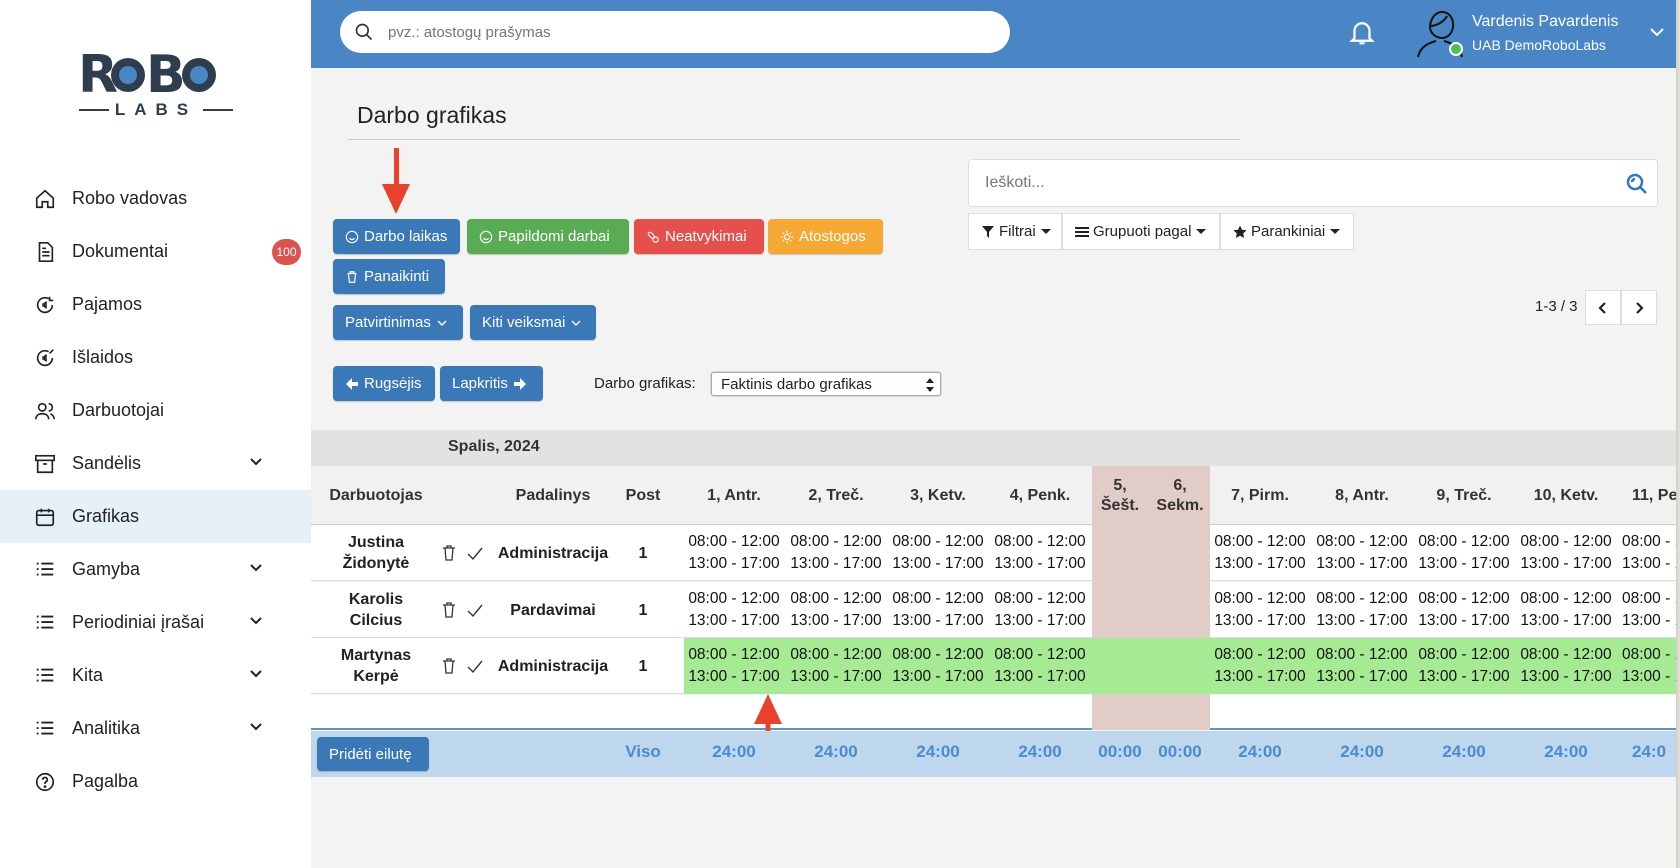 This screenshot has height=868, width=1680. What do you see at coordinates (1545, 22) in the screenshot?
I see `user-name: Vardenis Pavardenis` at bounding box center [1545, 22].